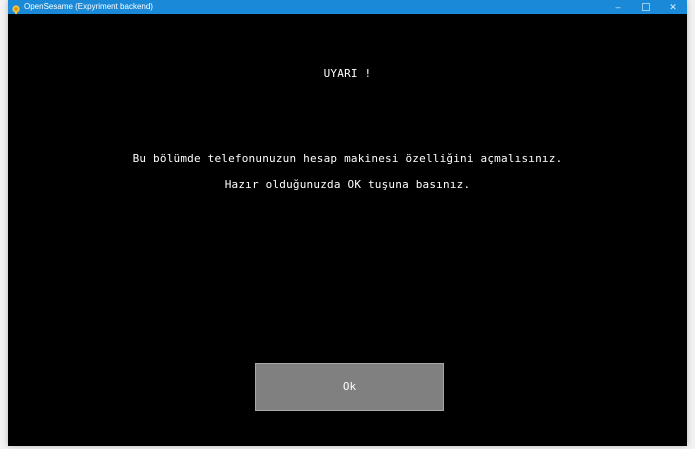  I want to click on ok-button: Ok, so click(349, 387).